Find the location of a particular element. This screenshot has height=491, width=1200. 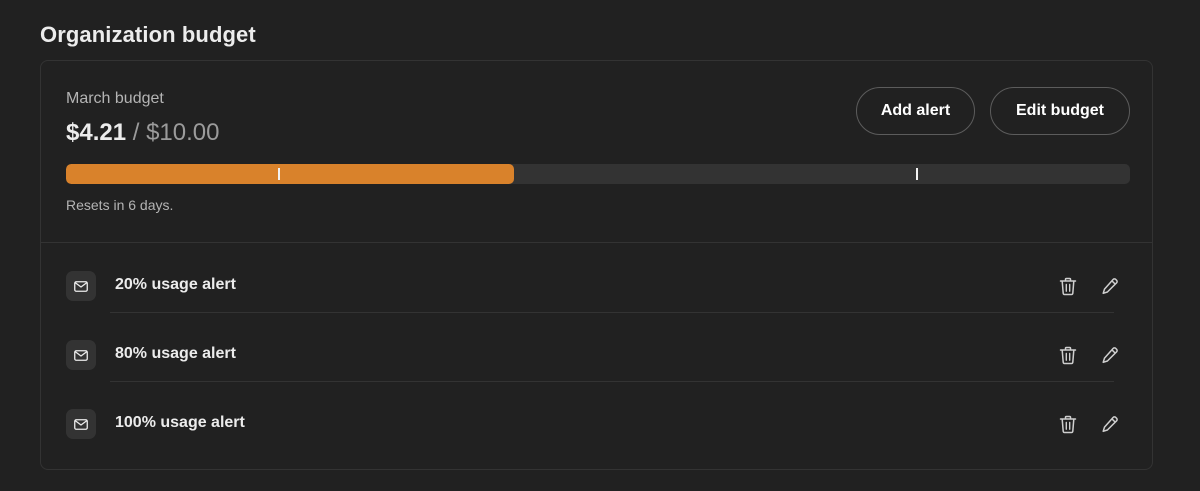

edit-budget-button: Edit budget is located at coordinates (1060, 111).